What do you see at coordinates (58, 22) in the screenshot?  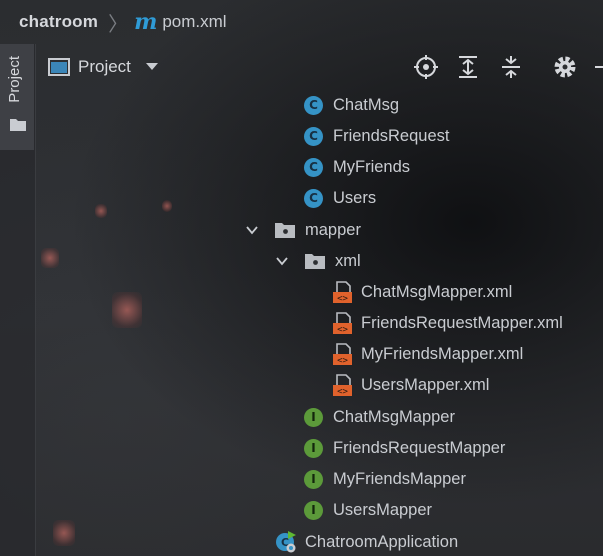 I see `breadcrumb-project: chatroom` at bounding box center [58, 22].